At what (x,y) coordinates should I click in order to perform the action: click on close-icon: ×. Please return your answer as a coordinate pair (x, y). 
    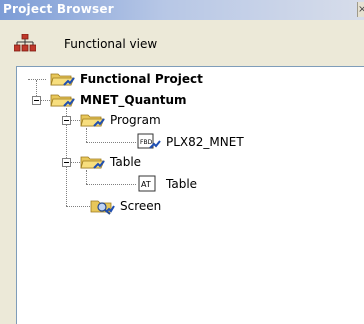
    Looking at the image, I should click on (361, 9).